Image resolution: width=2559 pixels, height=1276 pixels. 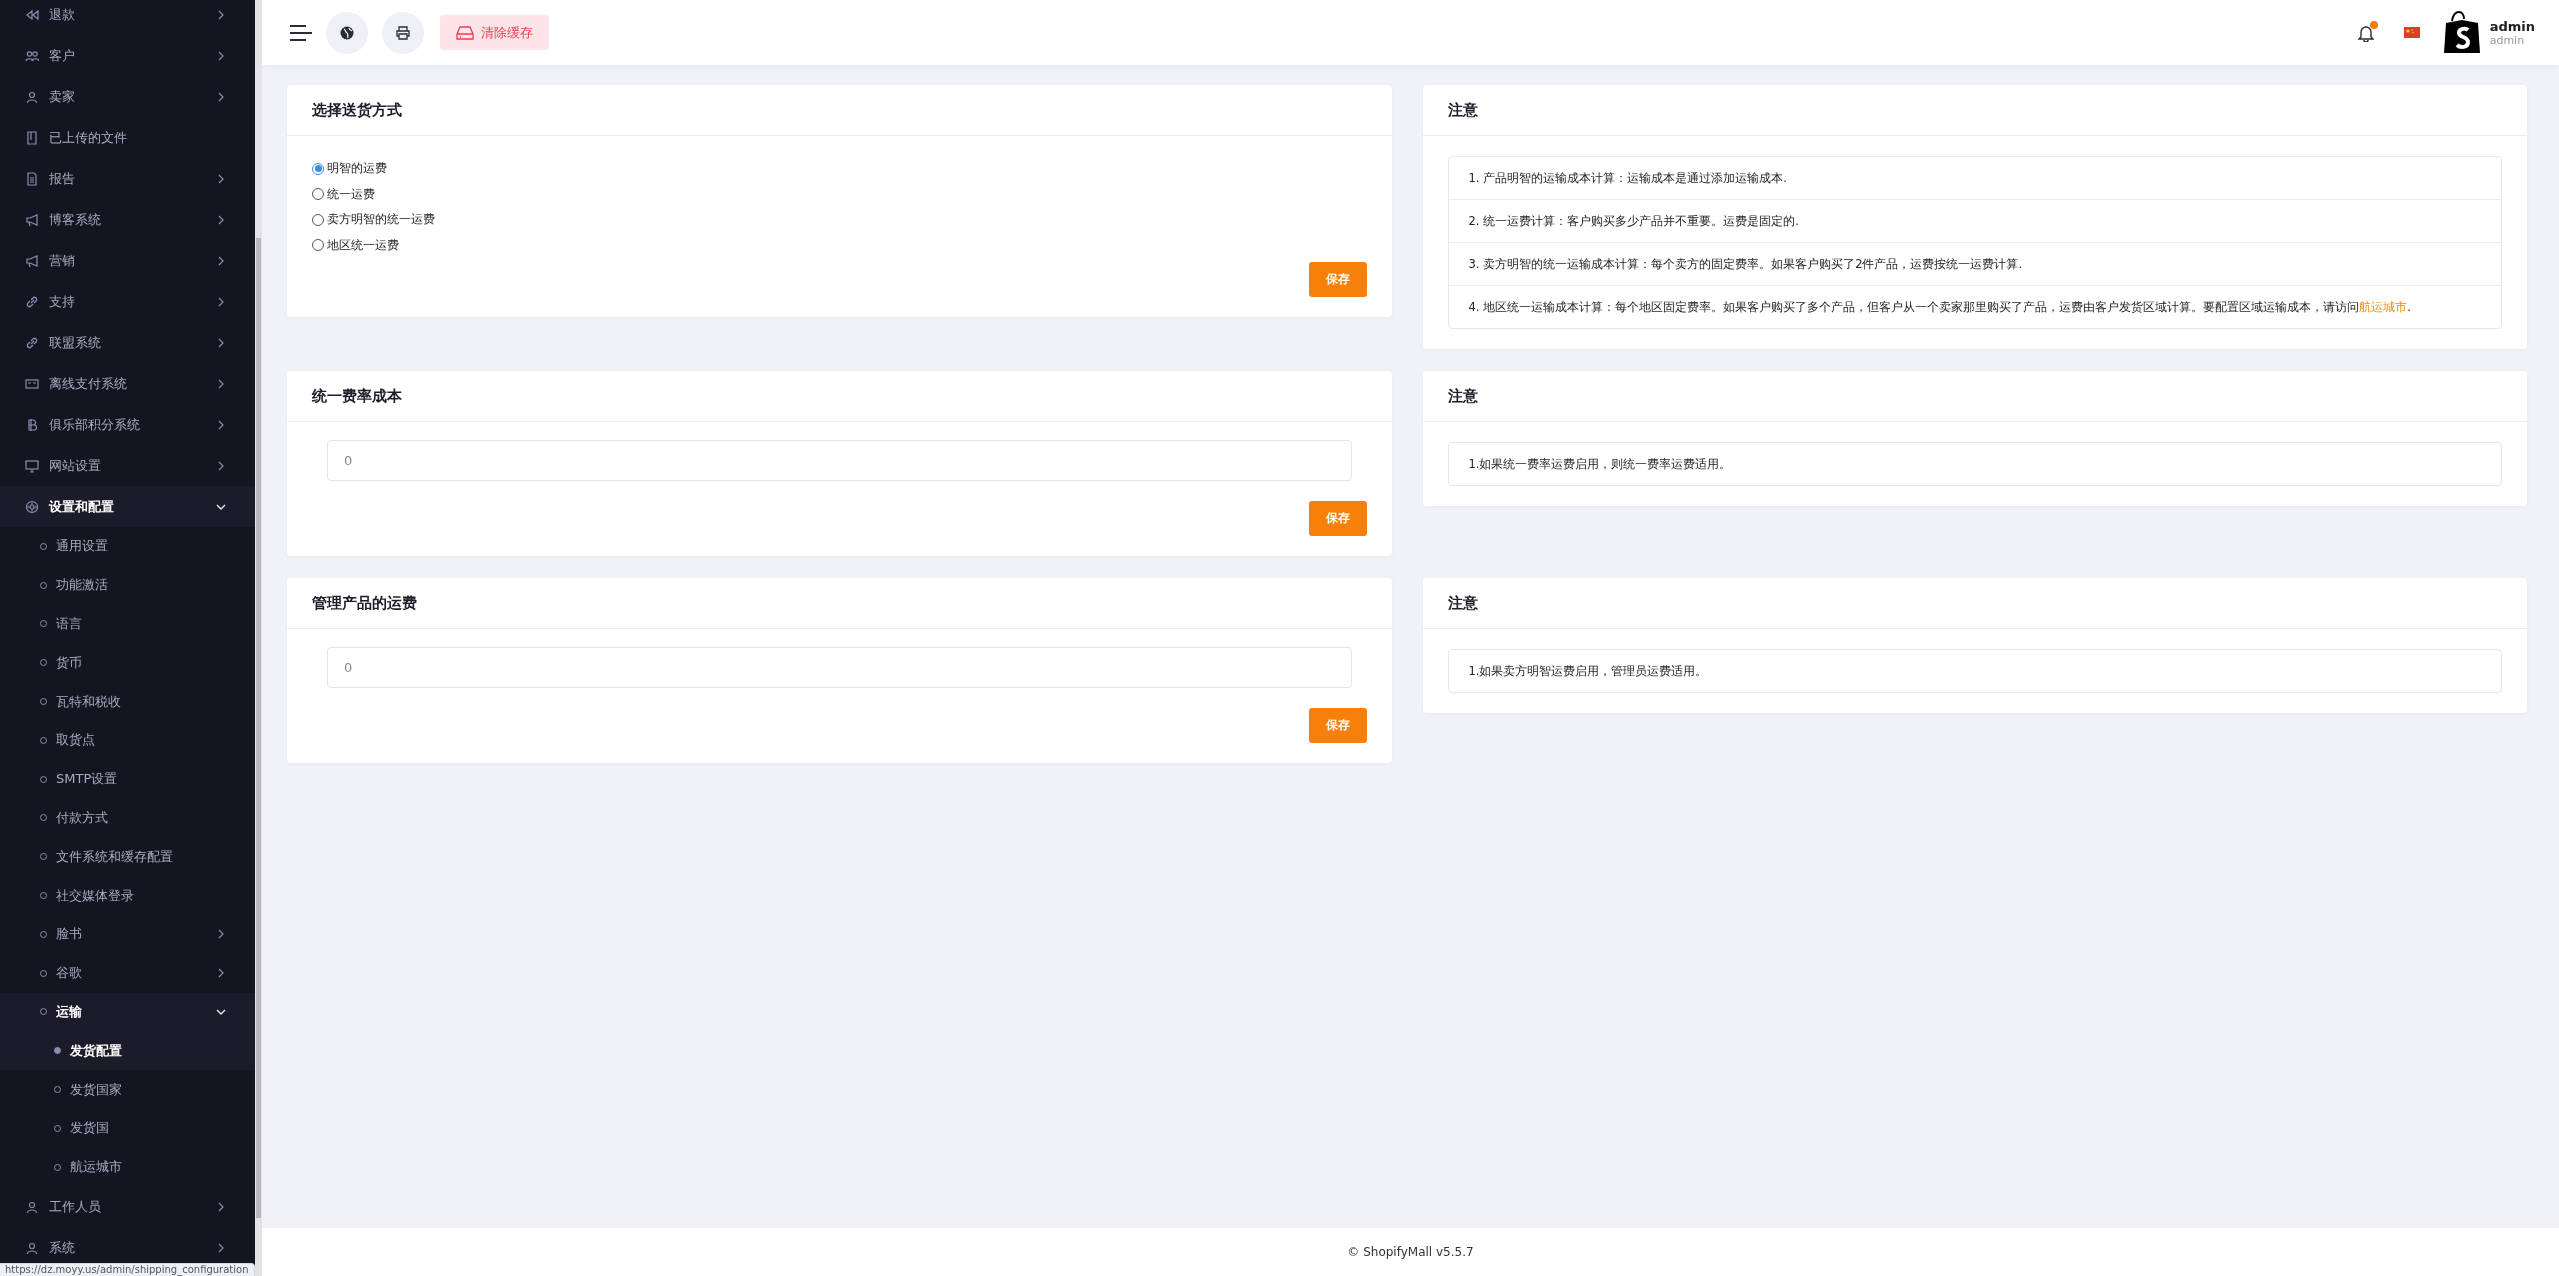 What do you see at coordinates (364, 603) in the screenshot?
I see `card-title: 管理产品的运费` at bounding box center [364, 603].